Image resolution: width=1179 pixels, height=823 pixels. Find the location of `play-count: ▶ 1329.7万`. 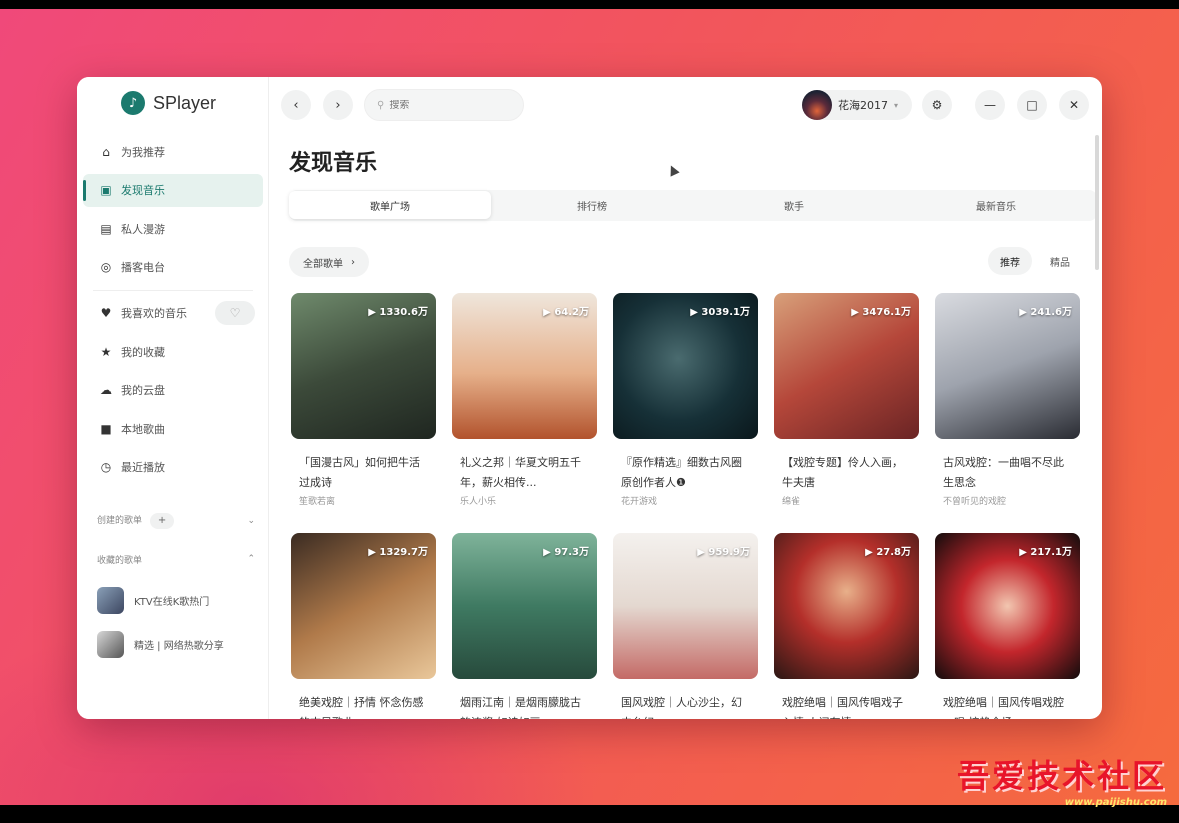

play-count: ▶ 1329.7万 is located at coordinates (398, 552).